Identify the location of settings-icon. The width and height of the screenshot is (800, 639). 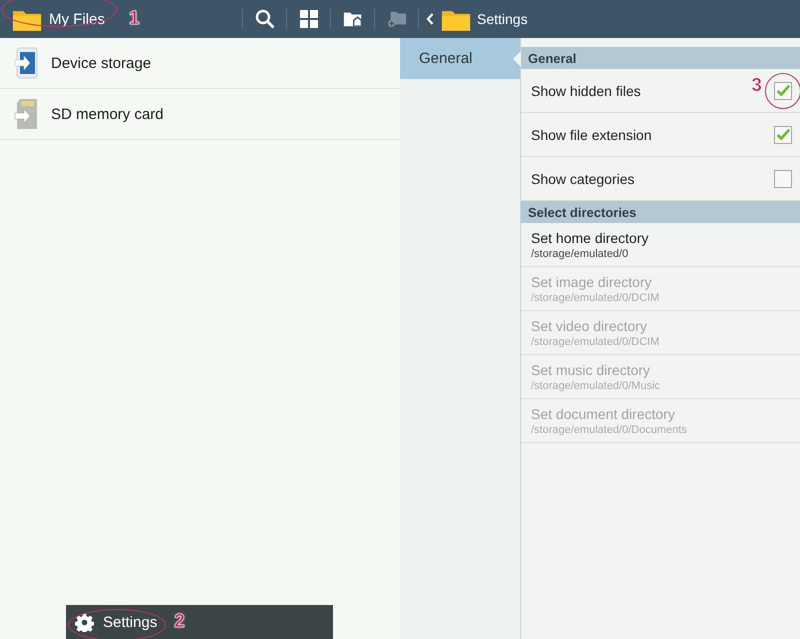
(84, 622).